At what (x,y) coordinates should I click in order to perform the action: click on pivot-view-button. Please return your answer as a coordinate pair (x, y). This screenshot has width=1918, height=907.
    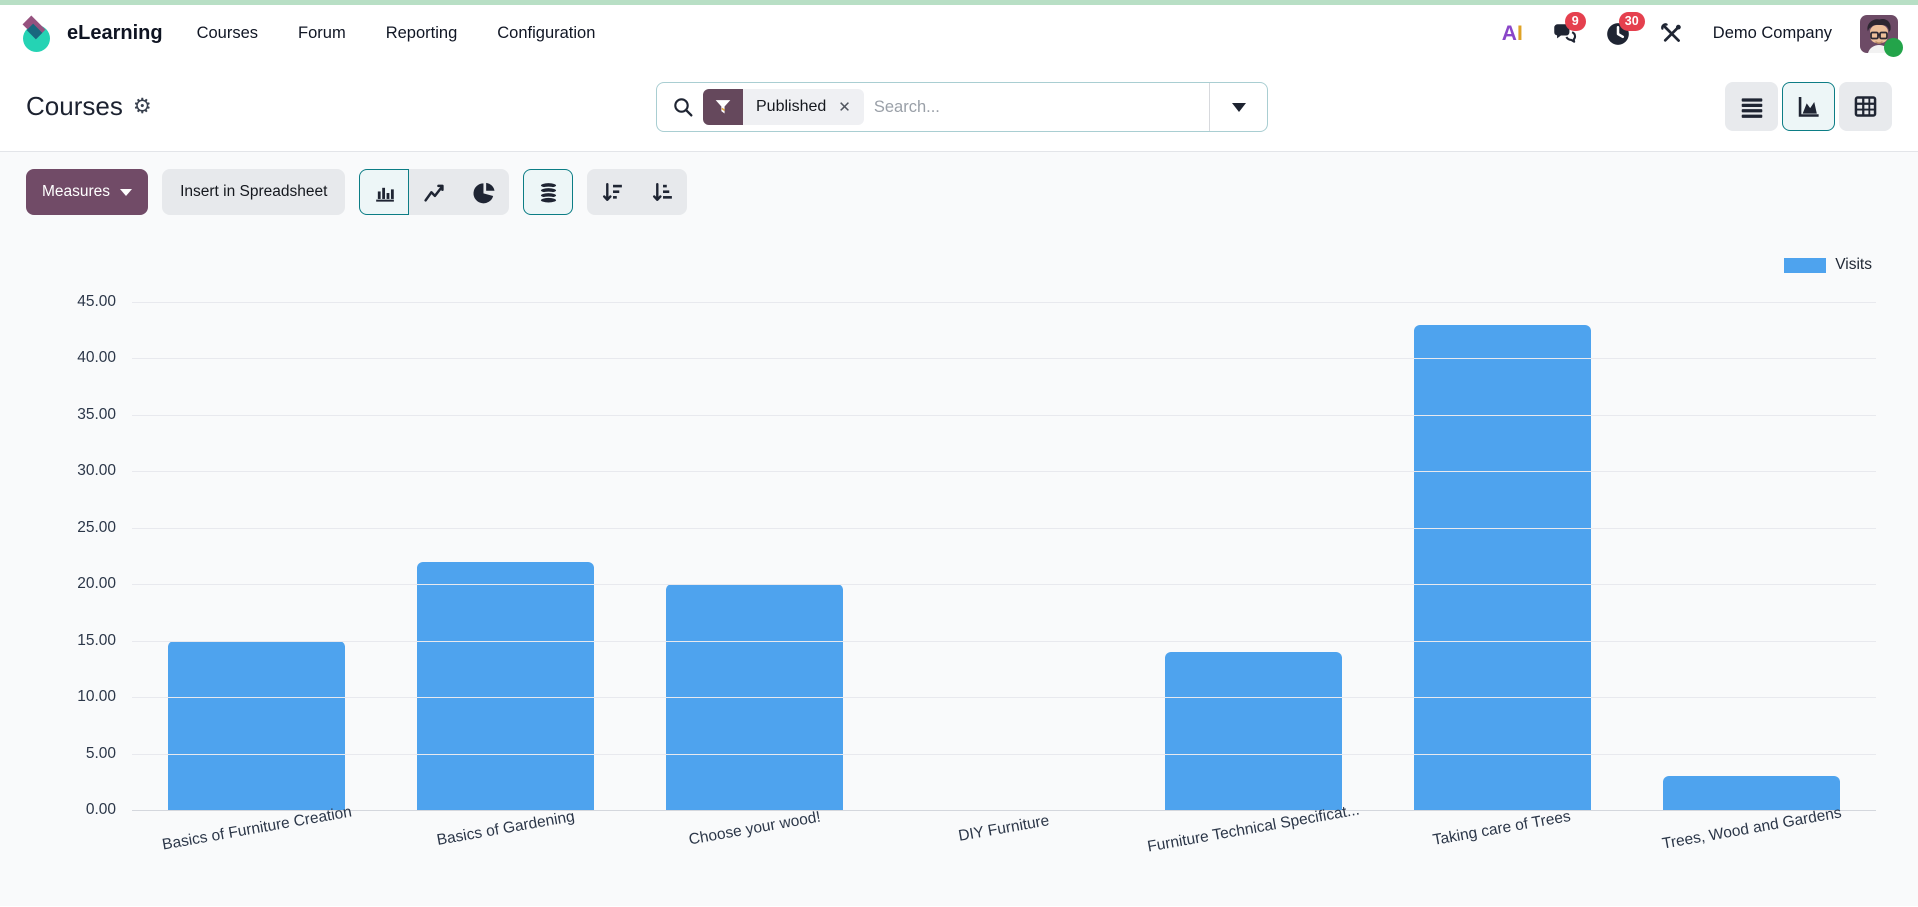
    Looking at the image, I should click on (1865, 106).